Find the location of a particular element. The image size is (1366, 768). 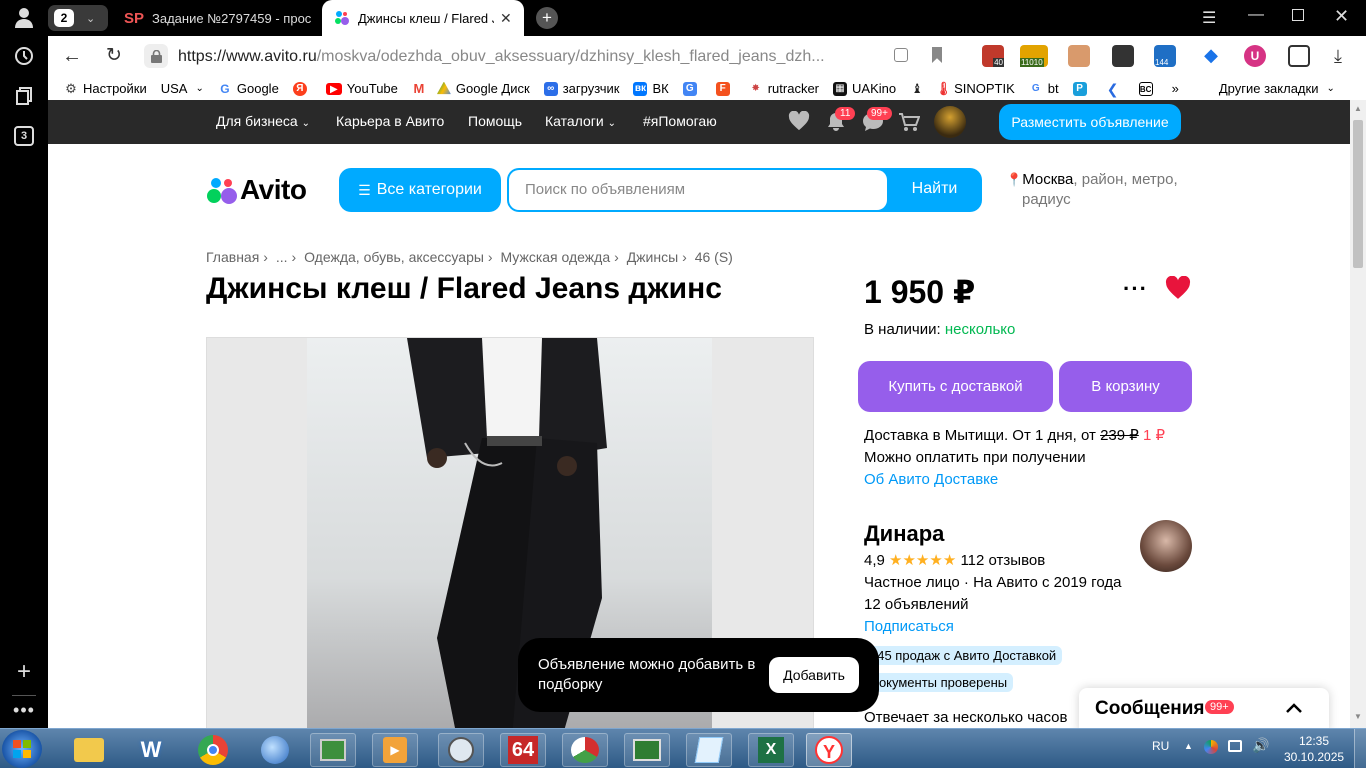

history-icon is located at coordinates (24, 56).